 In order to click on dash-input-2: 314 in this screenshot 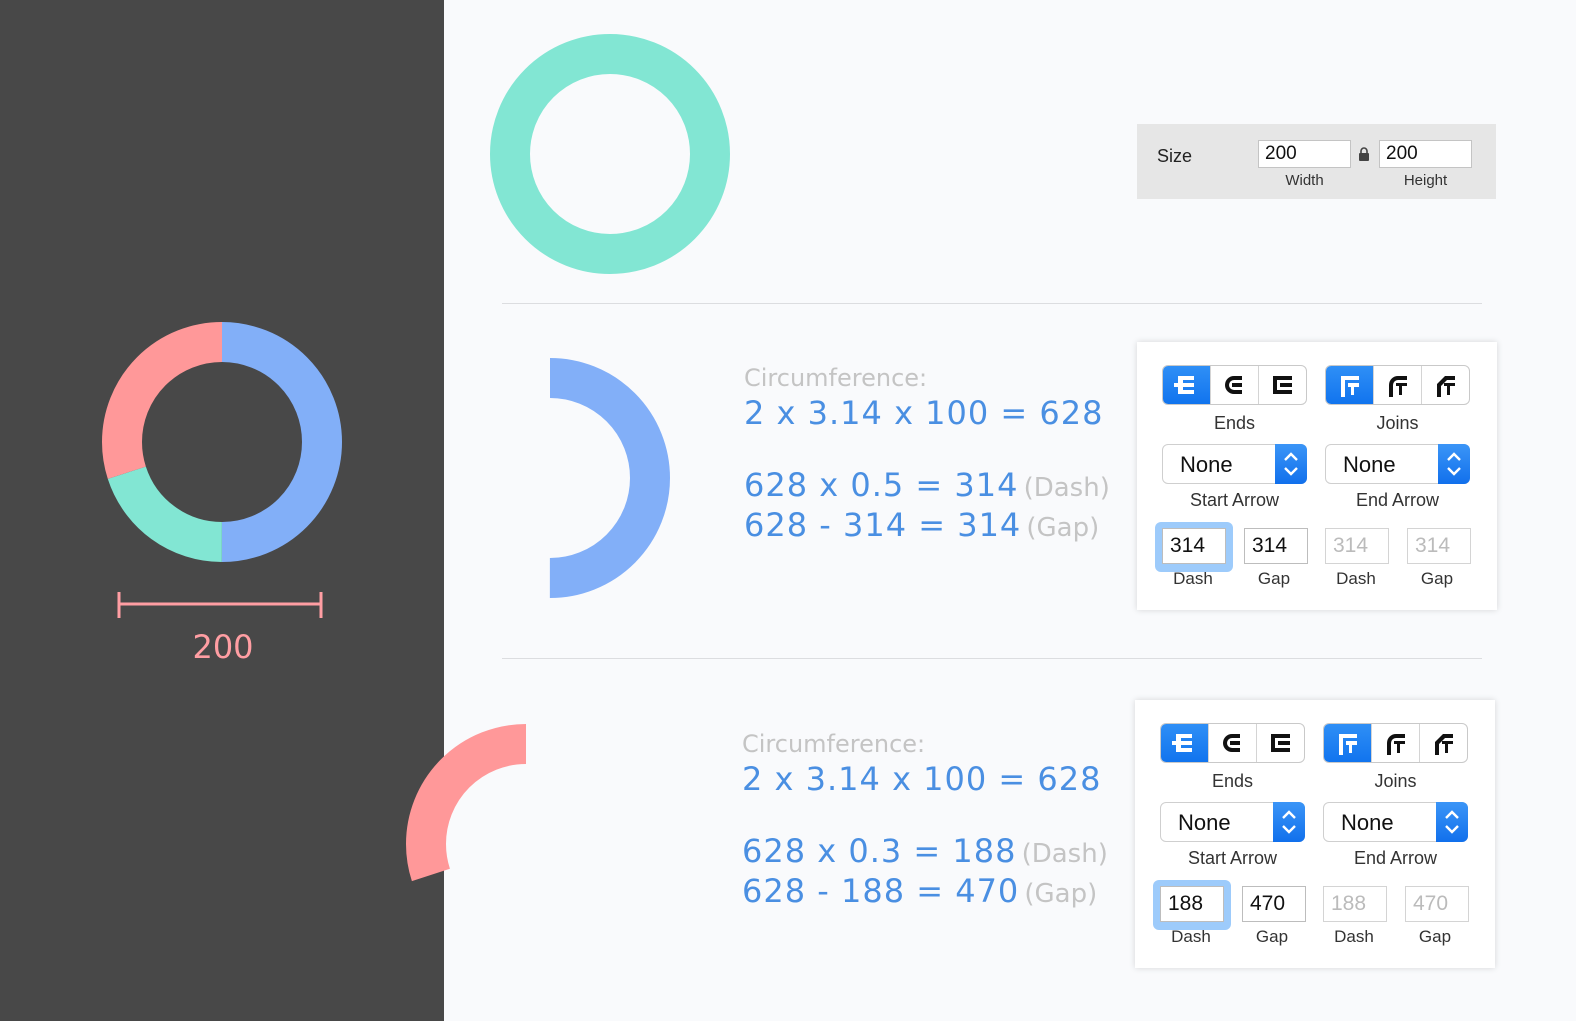, I will do `click(1357, 546)`.